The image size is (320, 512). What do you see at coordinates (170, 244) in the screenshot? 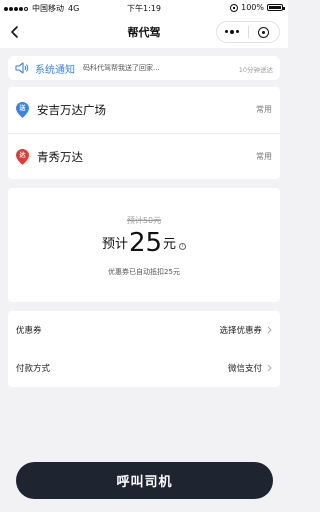
I see `price-unit: 元` at bounding box center [170, 244].